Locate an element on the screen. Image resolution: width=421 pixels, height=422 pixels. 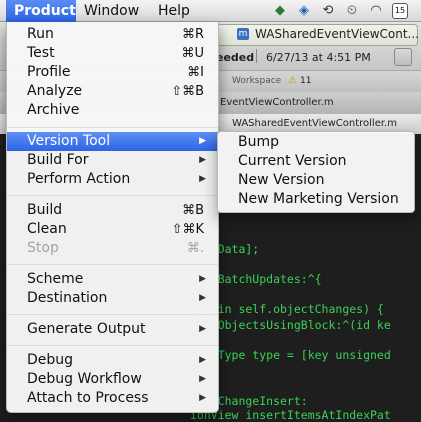
menu-item-analyze: Analyze ⇧⌘B is located at coordinates (112, 91).